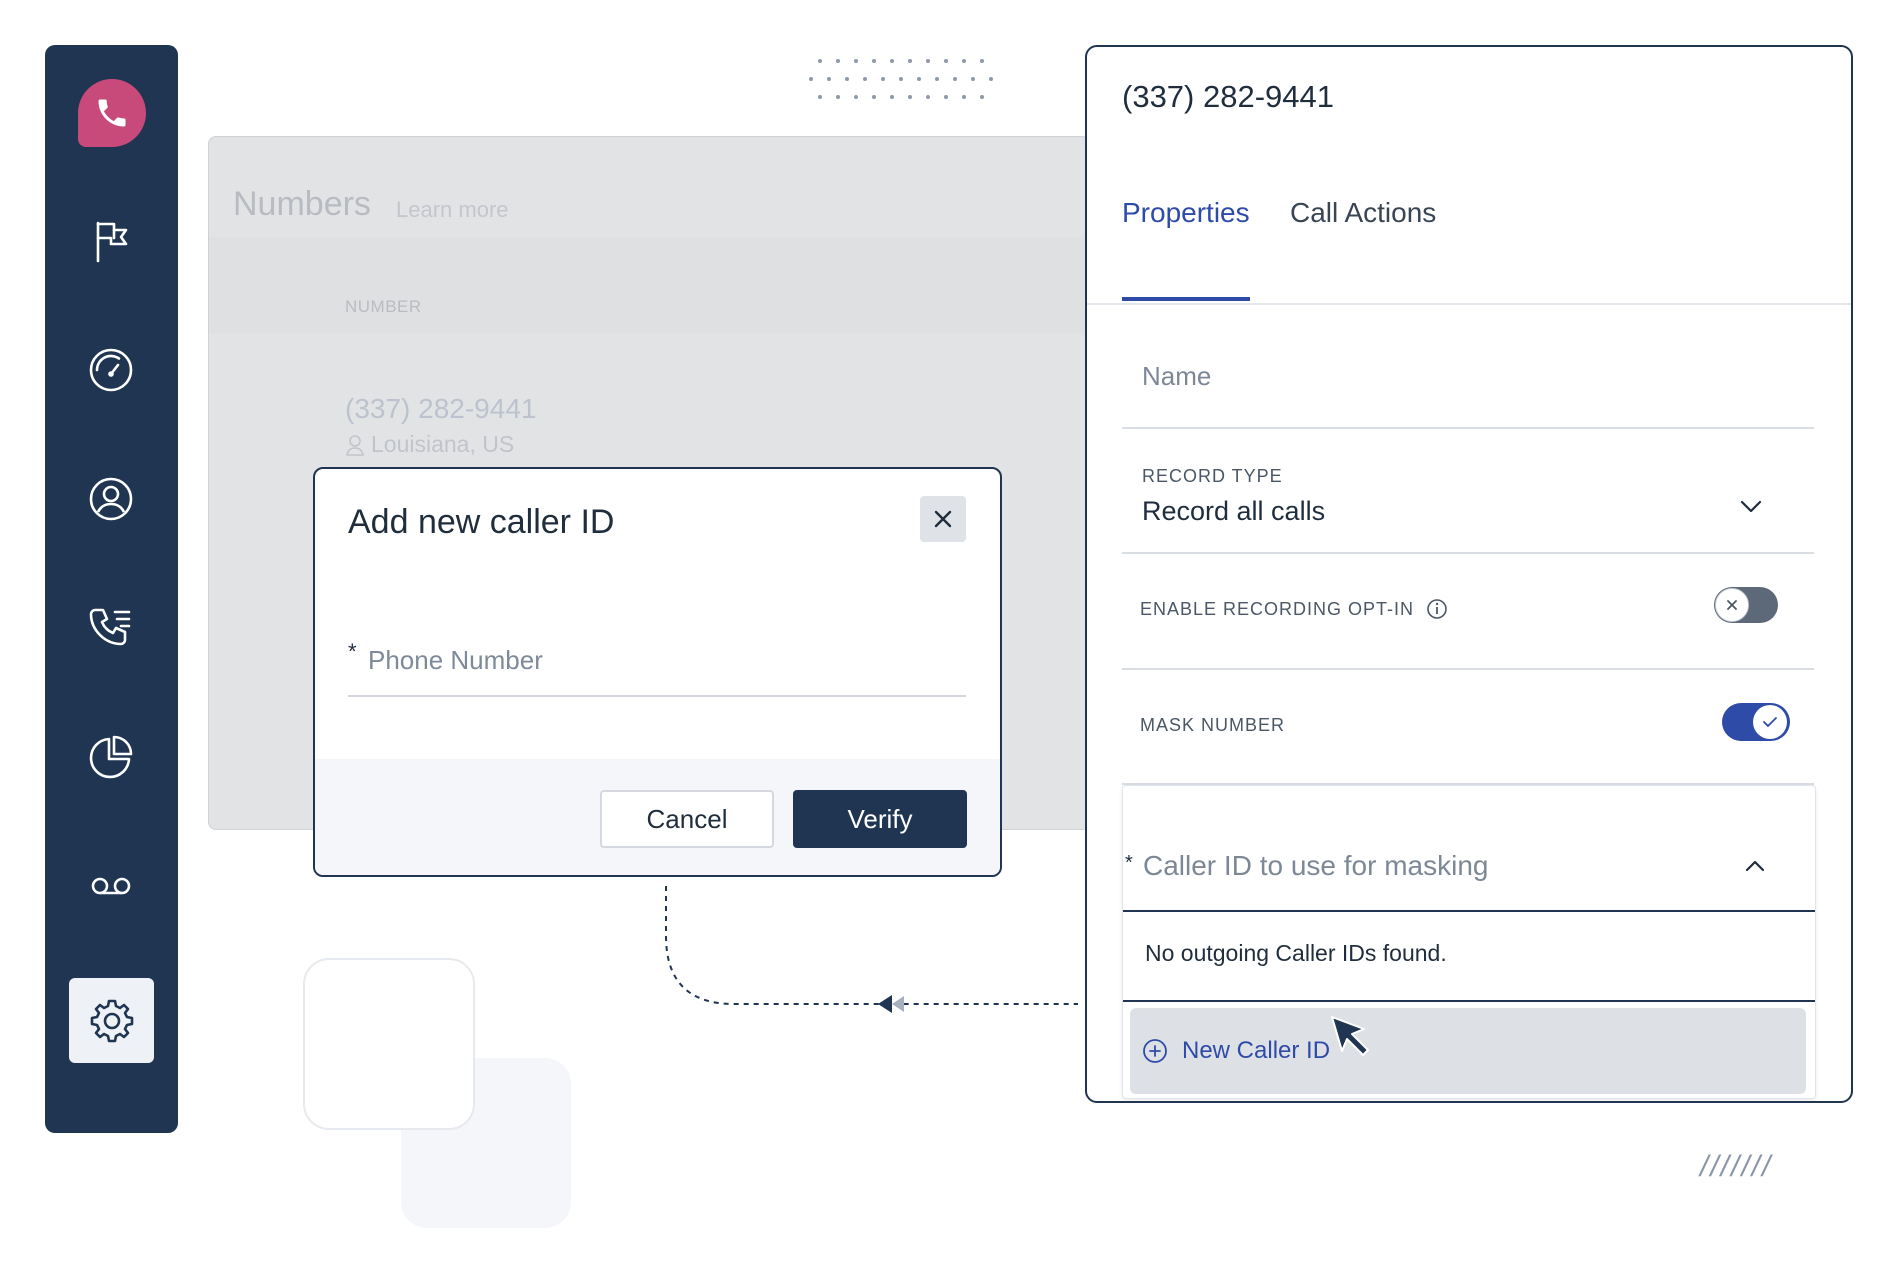 This screenshot has height=1269, width=1890. Describe the element at coordinates (111, 628) in the screenshot. I see `call-list-icon` at that location.